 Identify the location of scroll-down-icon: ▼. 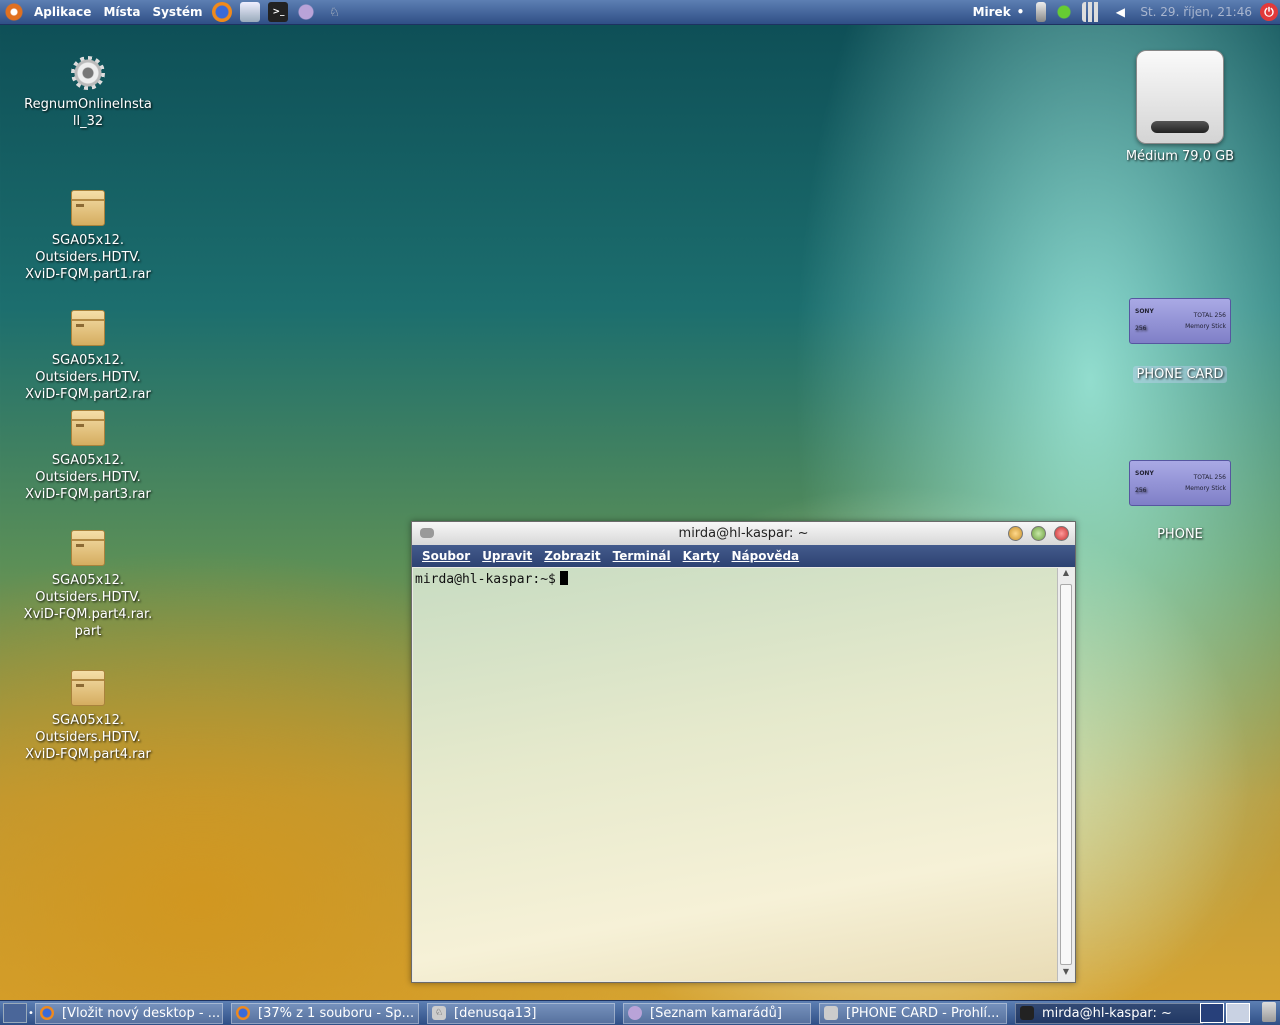
(1066, 974).